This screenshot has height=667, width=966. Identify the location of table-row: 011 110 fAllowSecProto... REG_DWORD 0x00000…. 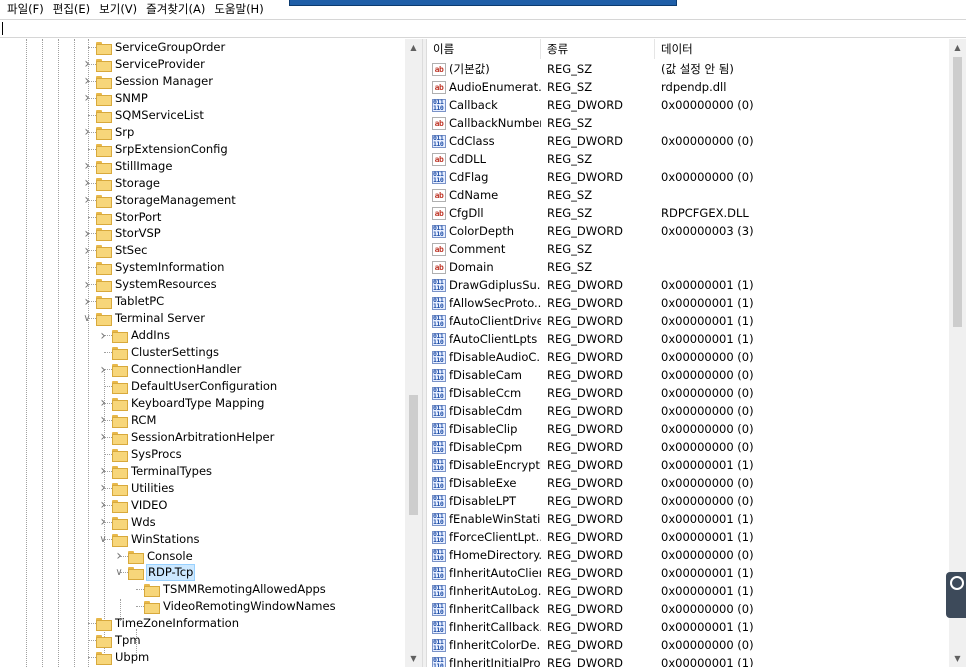
(688, 303).